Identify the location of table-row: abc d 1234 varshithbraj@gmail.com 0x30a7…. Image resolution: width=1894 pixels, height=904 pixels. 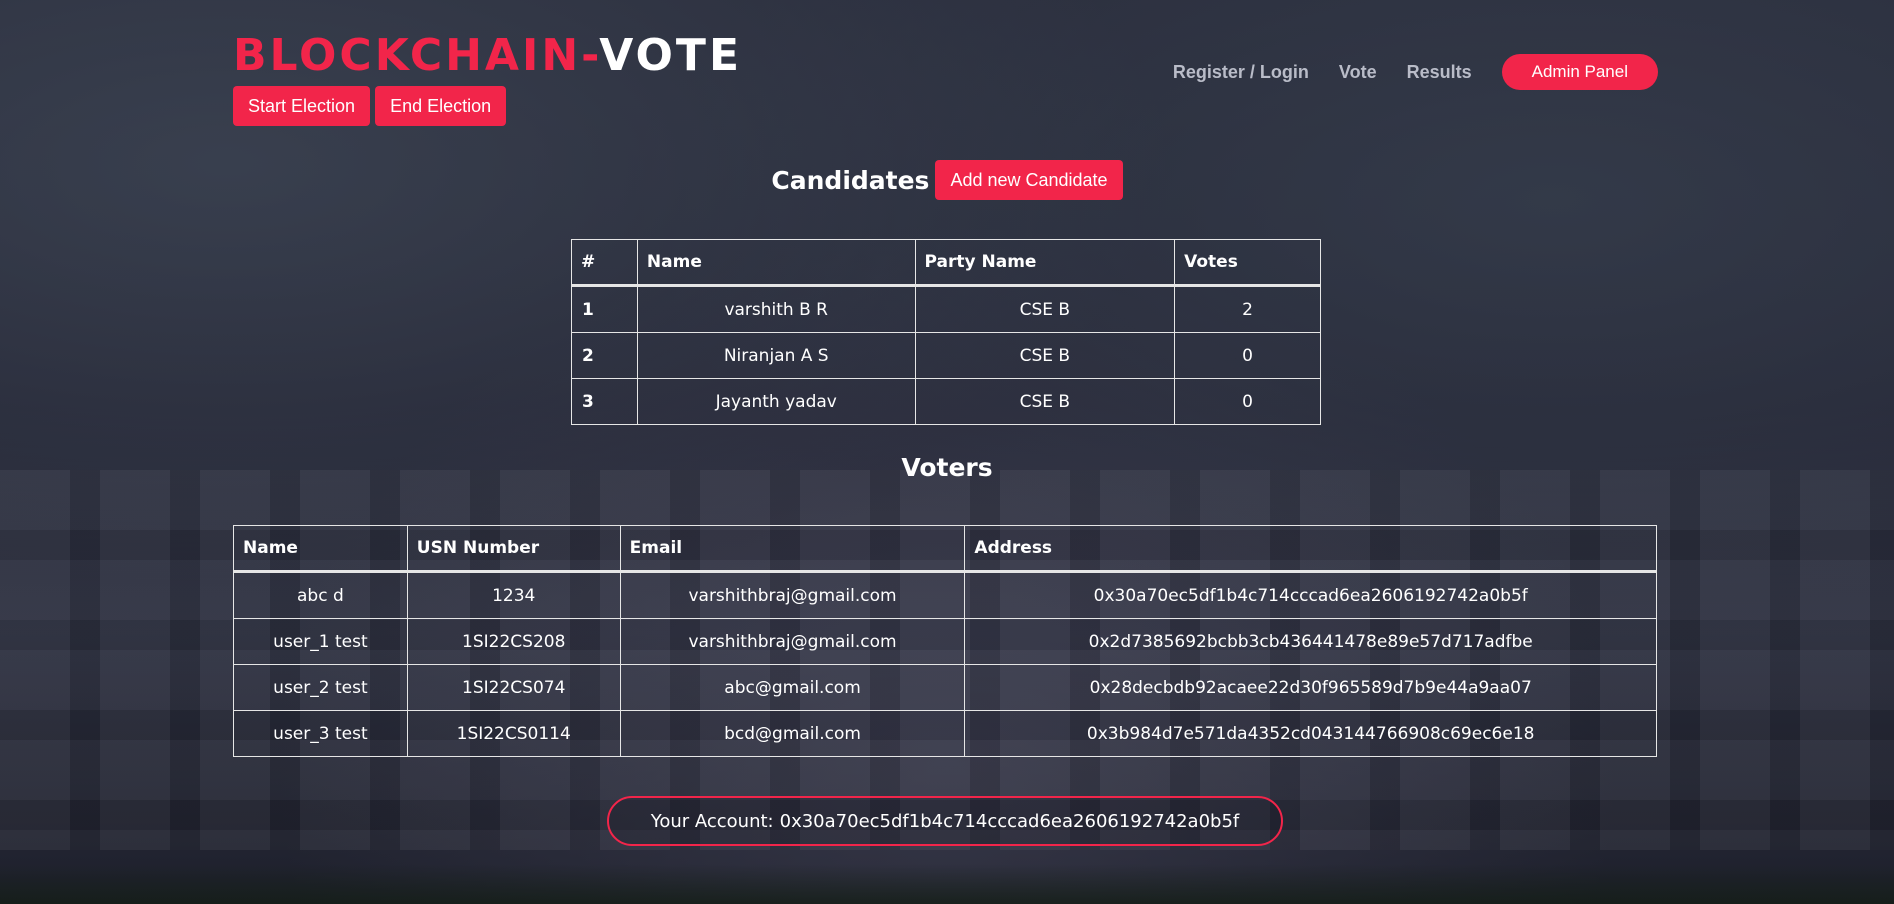
(945, 595).